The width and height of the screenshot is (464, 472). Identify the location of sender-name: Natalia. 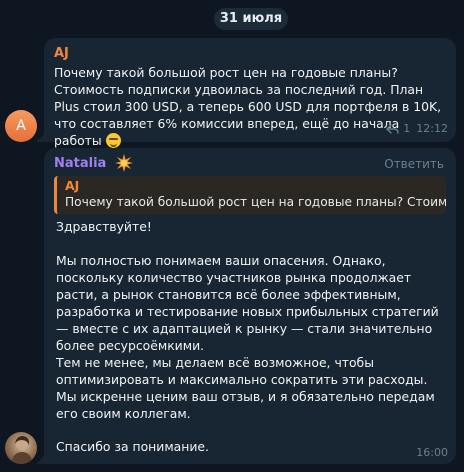
(80, 164).